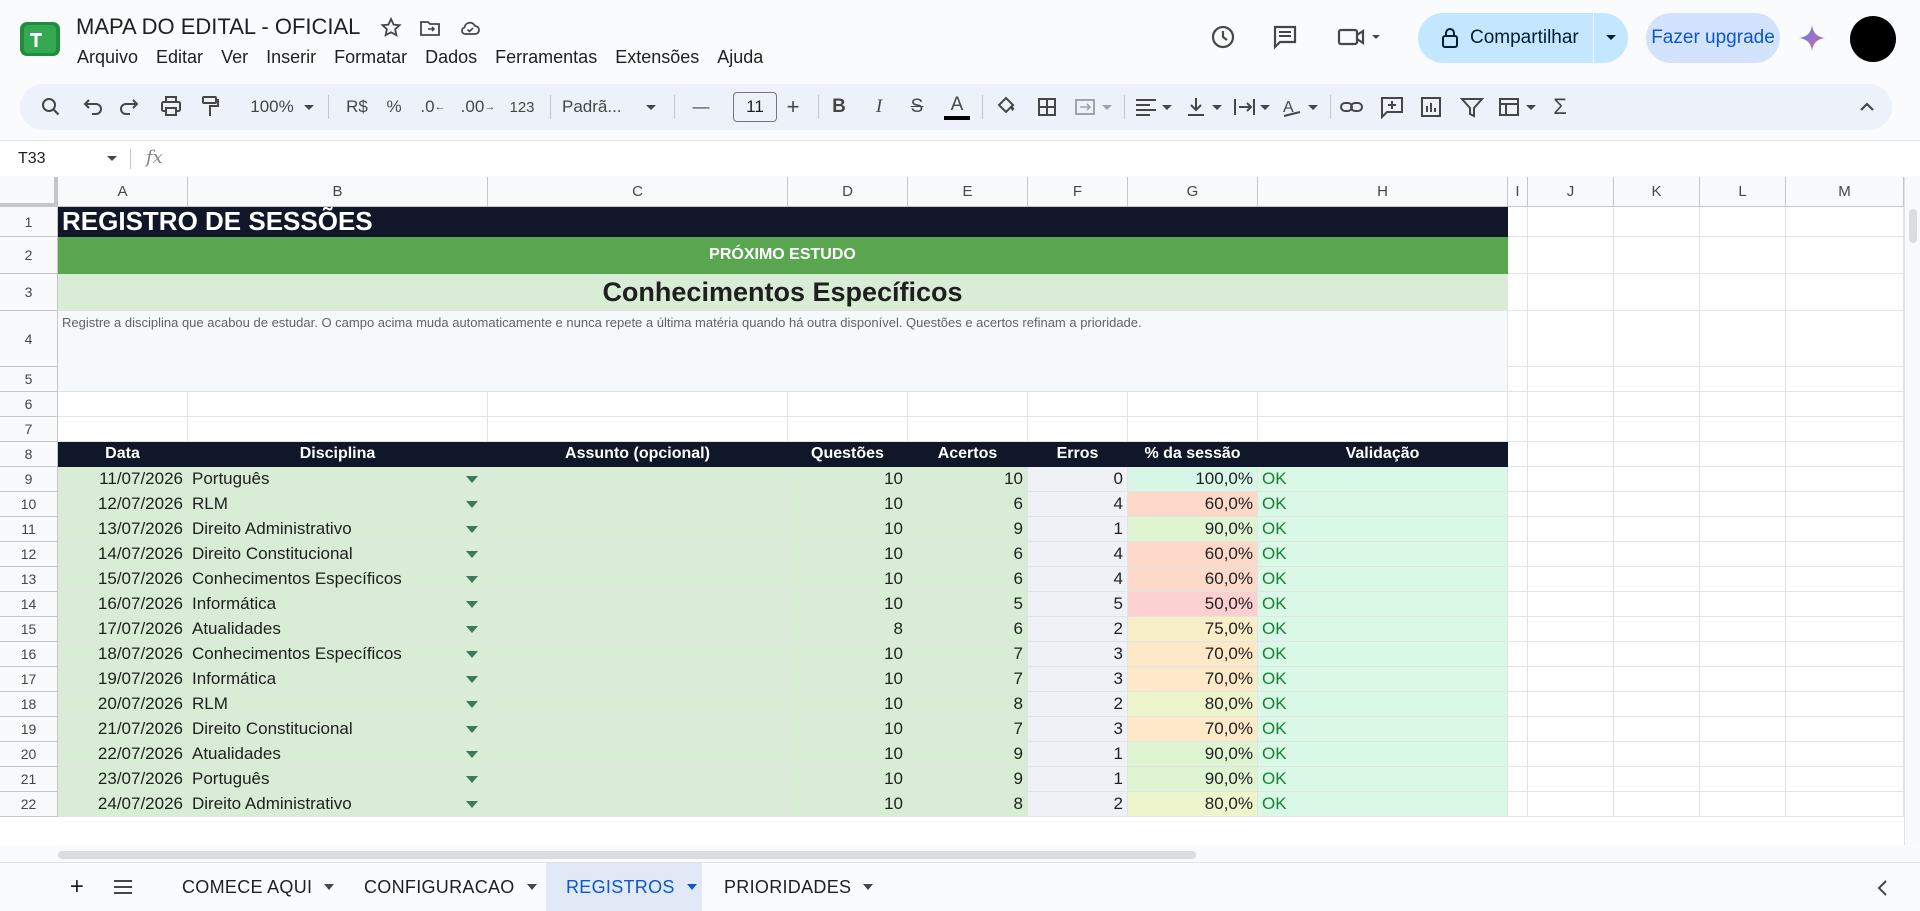 The image size is (1920, 911). What do you see at coordinates (1352, 107) in the screenshot?
I see `insert-link-icon` at bounding box center [1352, 107].